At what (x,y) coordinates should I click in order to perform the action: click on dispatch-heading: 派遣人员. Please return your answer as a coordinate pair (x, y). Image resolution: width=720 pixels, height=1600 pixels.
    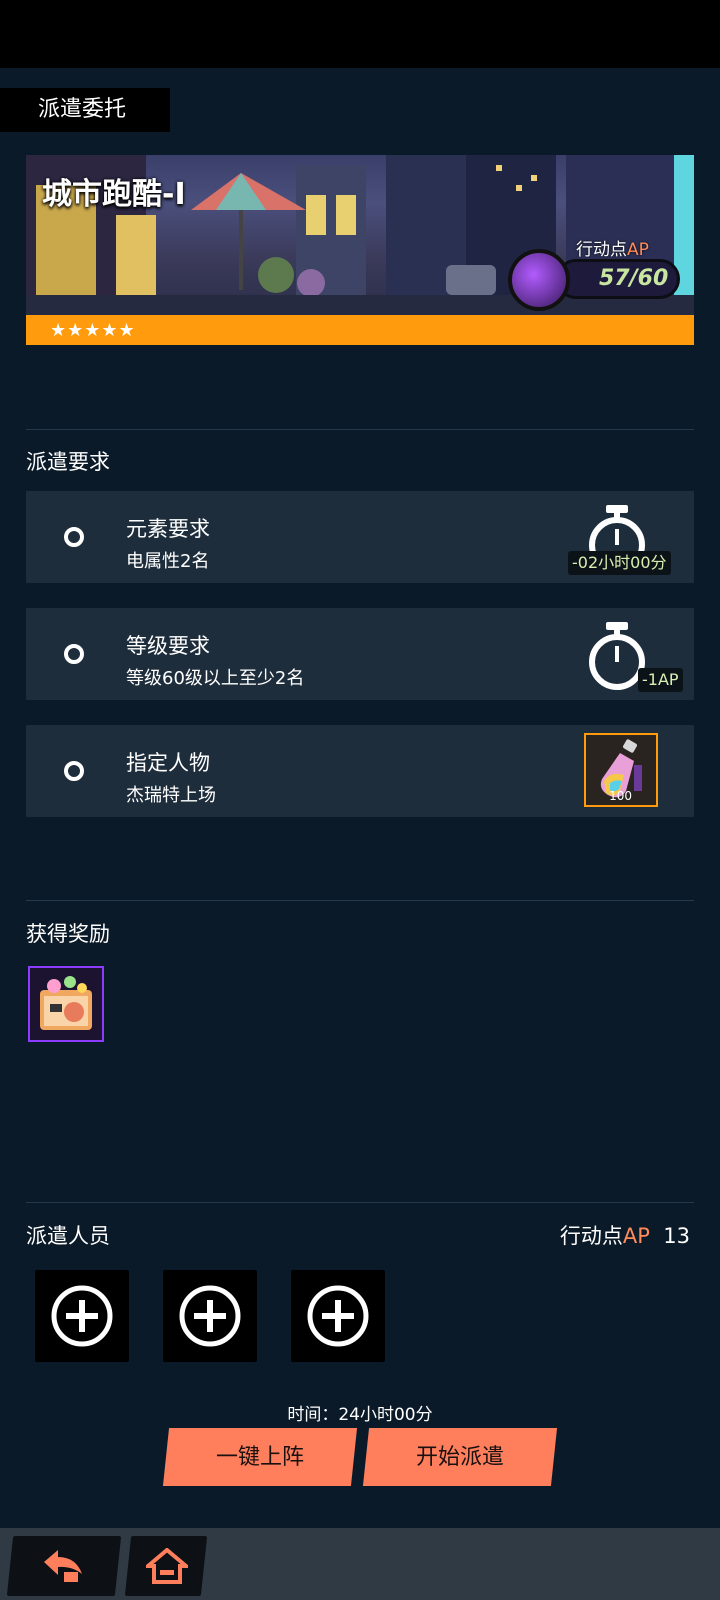
    Looking at the image, I should click on (68, 1236).